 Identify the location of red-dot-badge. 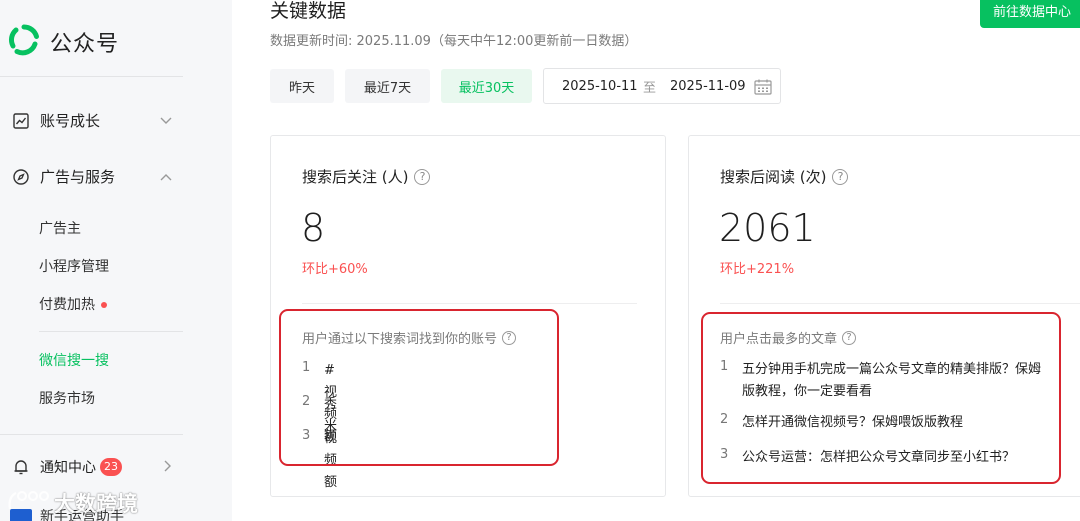
(104, 305).